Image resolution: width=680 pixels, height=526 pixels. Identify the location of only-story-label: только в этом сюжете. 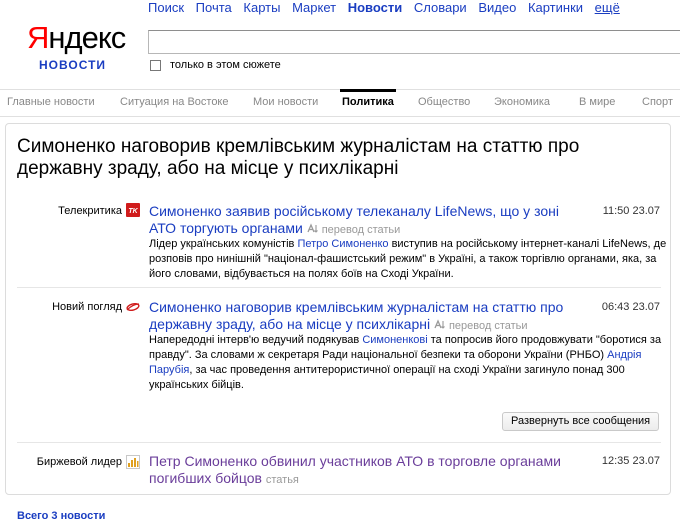
(225, 65).